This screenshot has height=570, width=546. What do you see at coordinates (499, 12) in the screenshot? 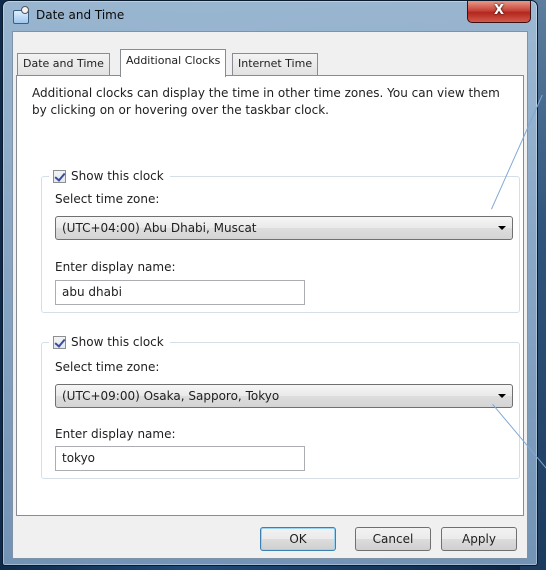
I see `close-button: X` at bounding box center [499, 12].